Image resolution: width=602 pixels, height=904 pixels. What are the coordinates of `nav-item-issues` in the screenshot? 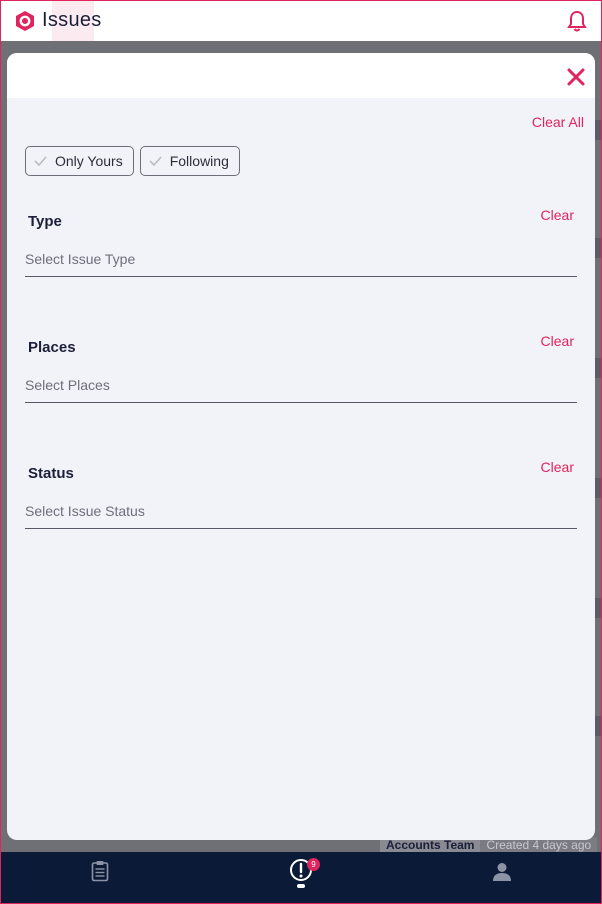 It's located at (301, 878).